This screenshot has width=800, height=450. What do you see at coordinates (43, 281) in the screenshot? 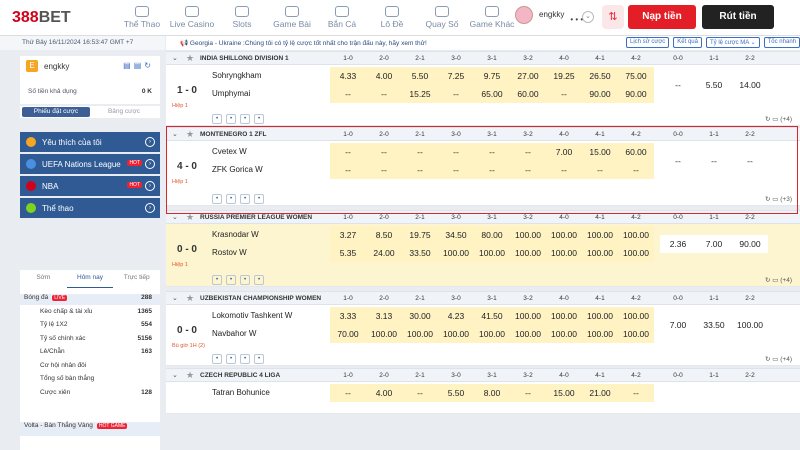
I see `tab-0: Sớm` at bounding box center [43, 281].